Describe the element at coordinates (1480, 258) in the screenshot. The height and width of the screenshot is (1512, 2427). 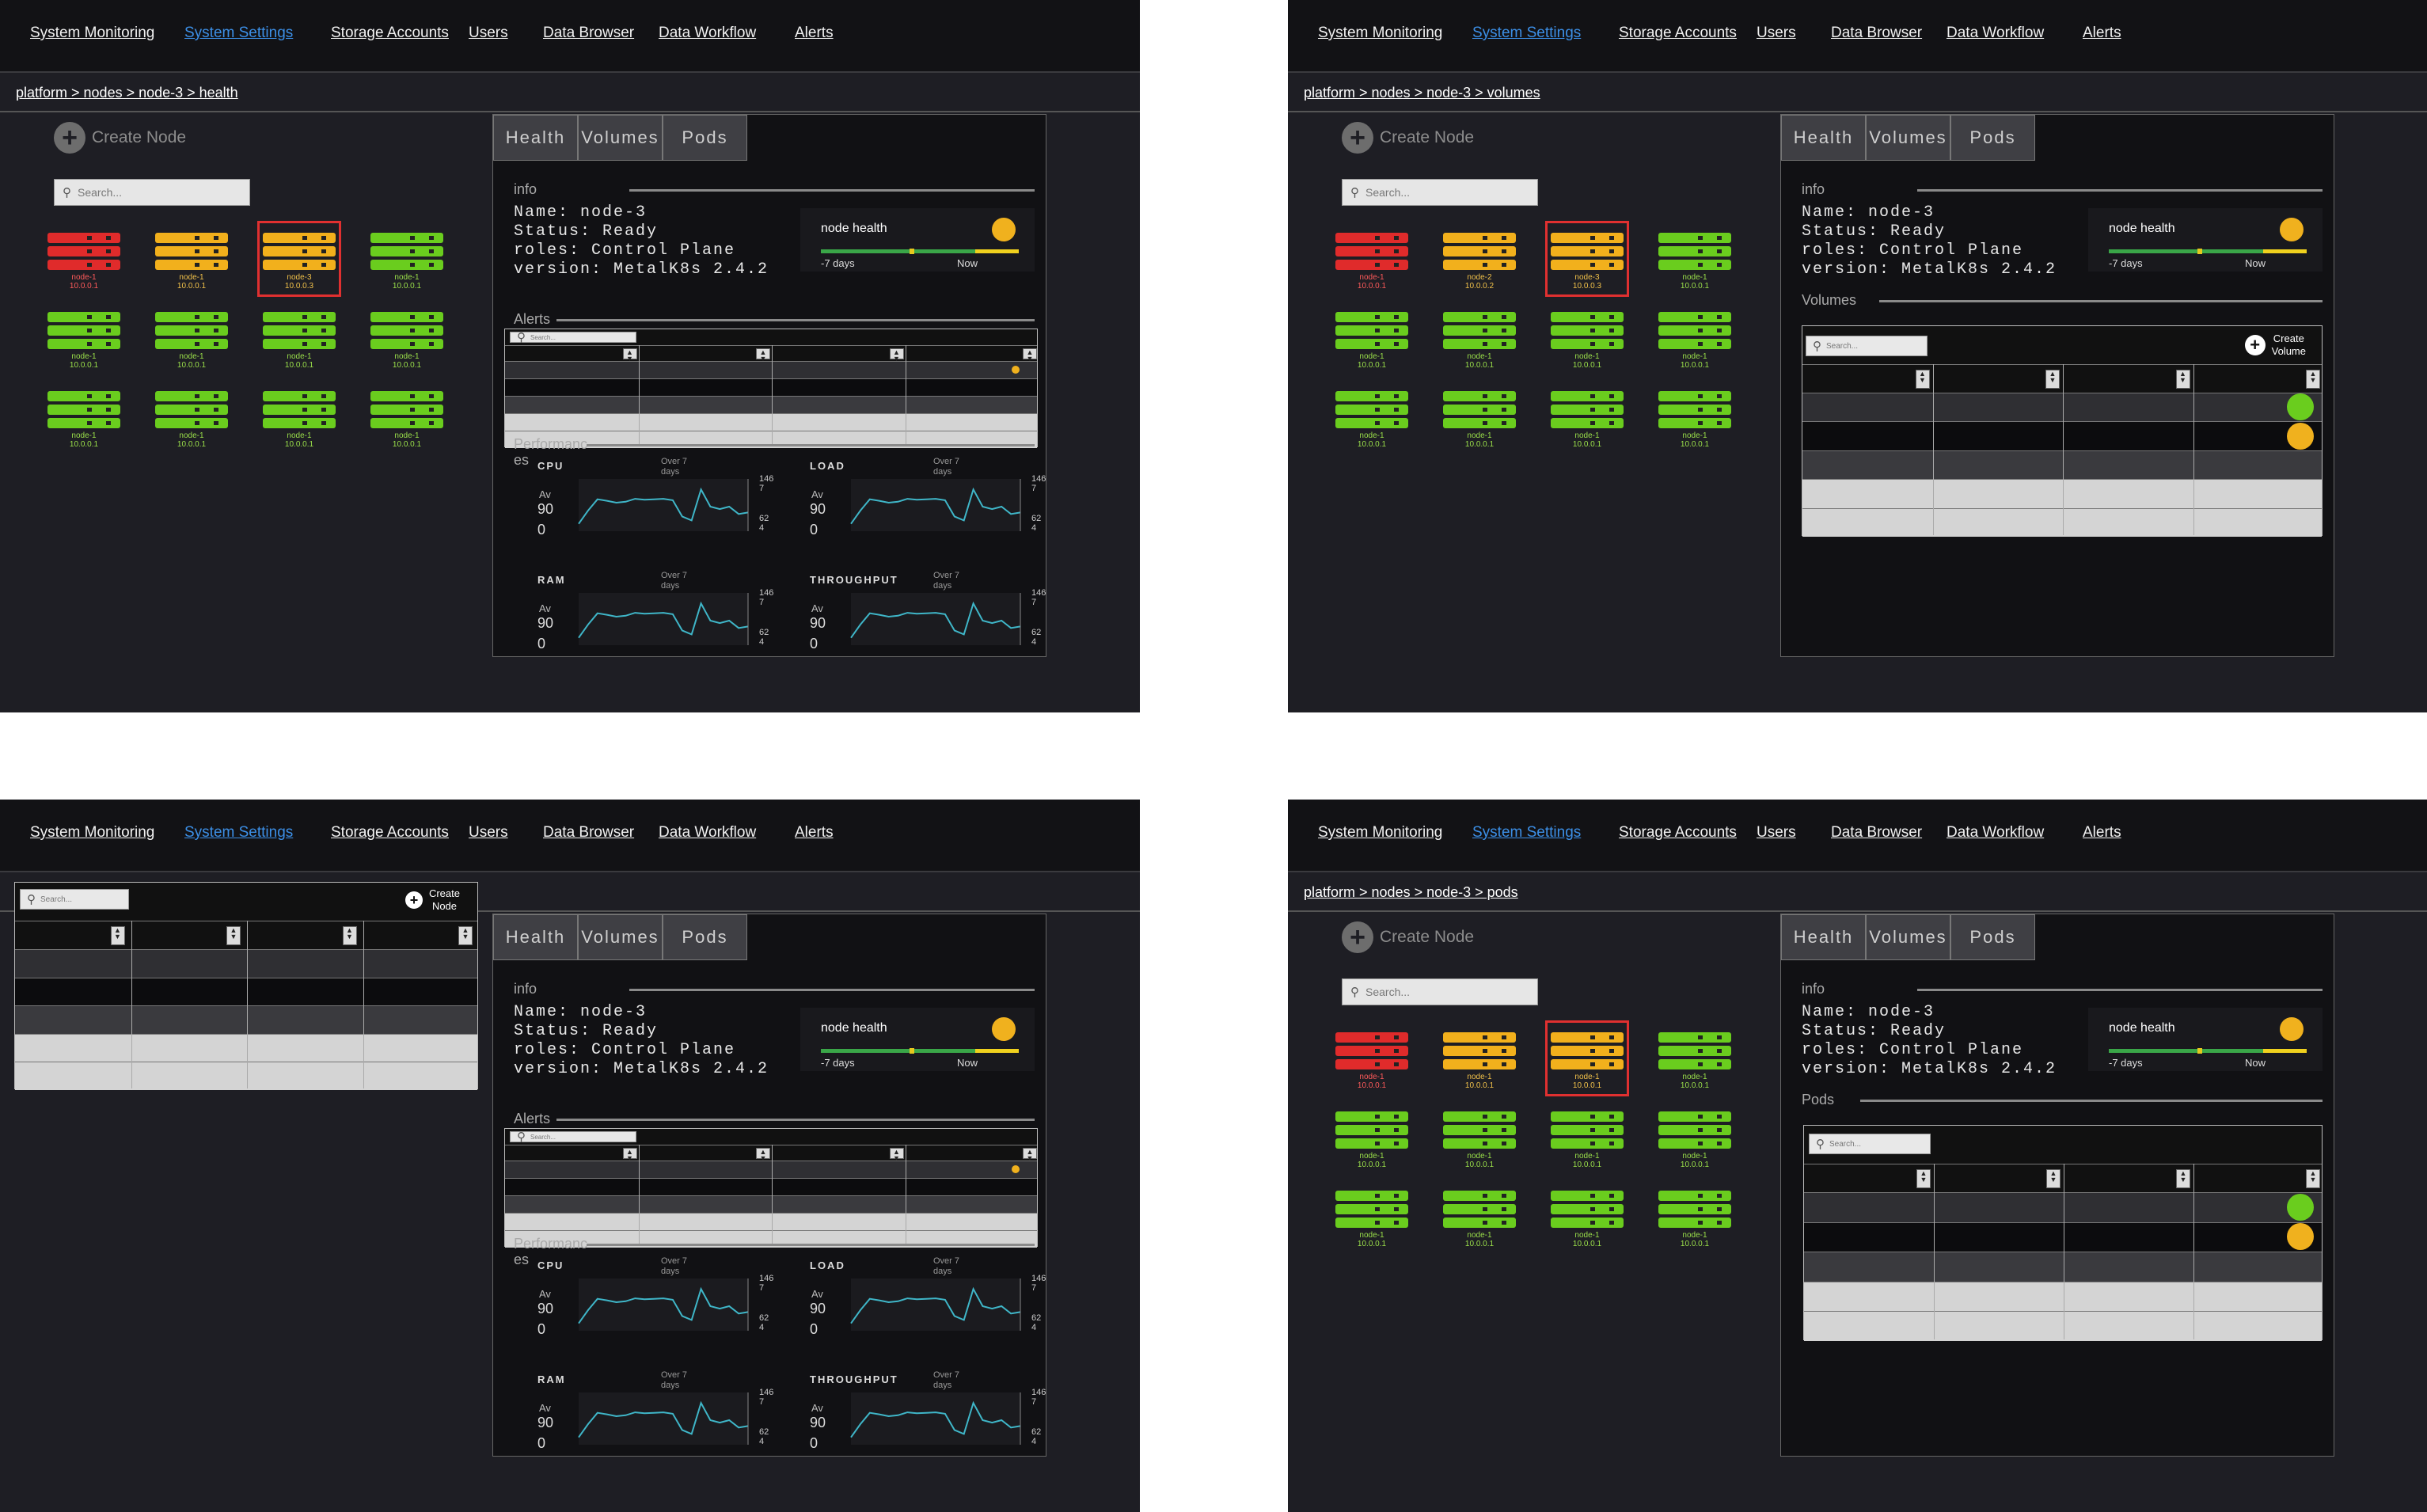
I see `node-tile: node-2 10.0.0.2` at that location.